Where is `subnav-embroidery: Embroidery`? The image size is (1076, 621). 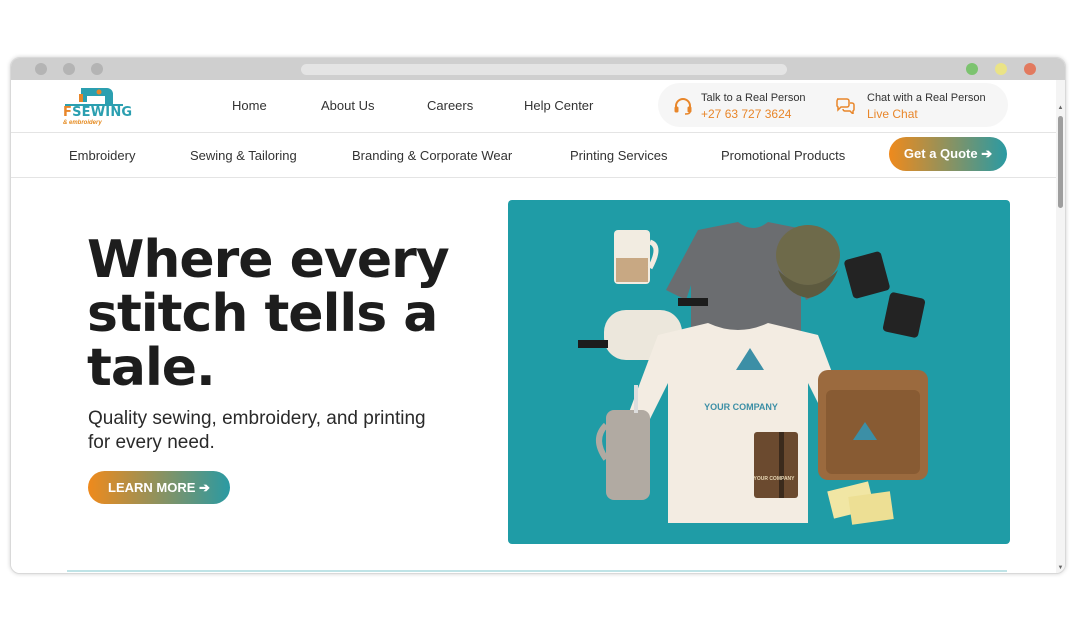 subnav-embroidery: Embroidery is located at coordinates (102, 155).